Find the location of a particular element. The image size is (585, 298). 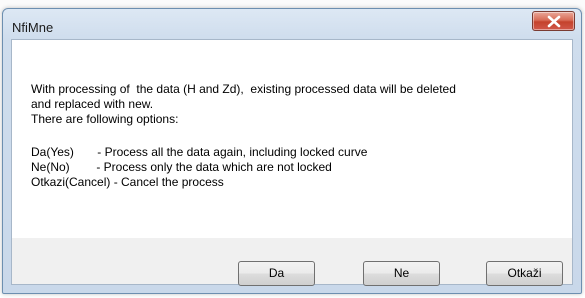

message-line-2: and replaced with new. is located at coordinates (92, 104).